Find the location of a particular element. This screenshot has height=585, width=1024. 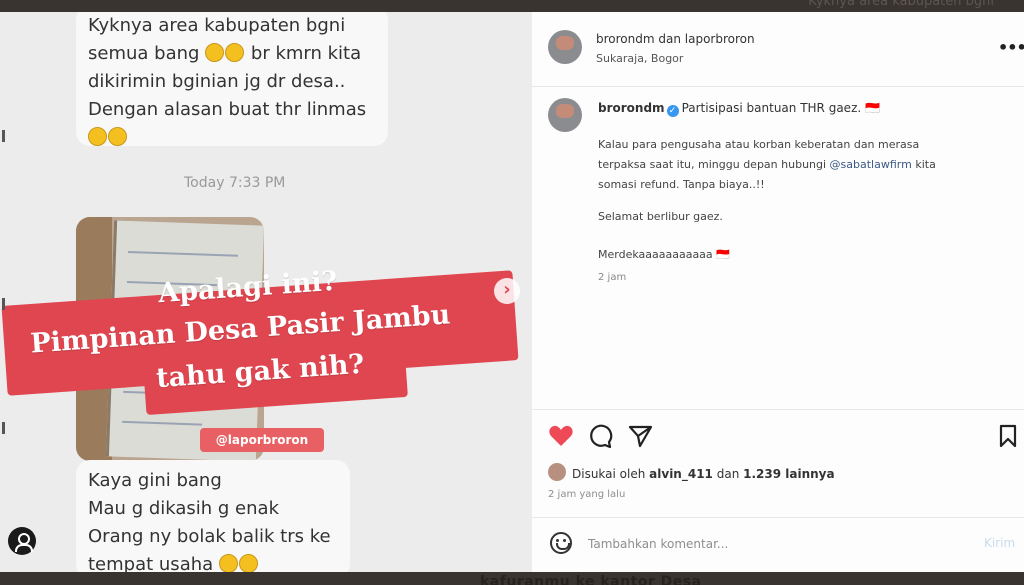

header-divider is located at coordinates (778, 86).